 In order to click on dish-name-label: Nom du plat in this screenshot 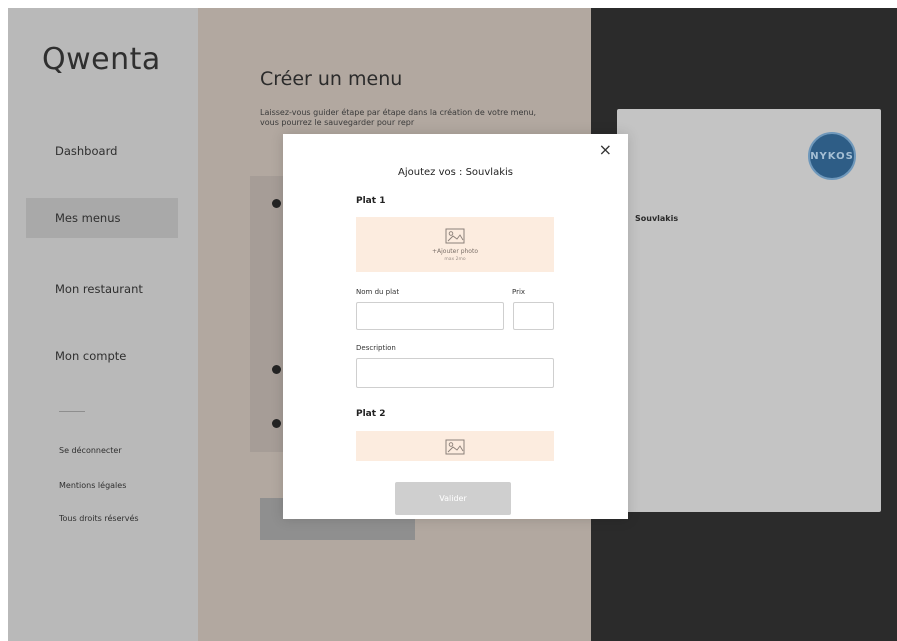, I will do `click(378, 292)`.